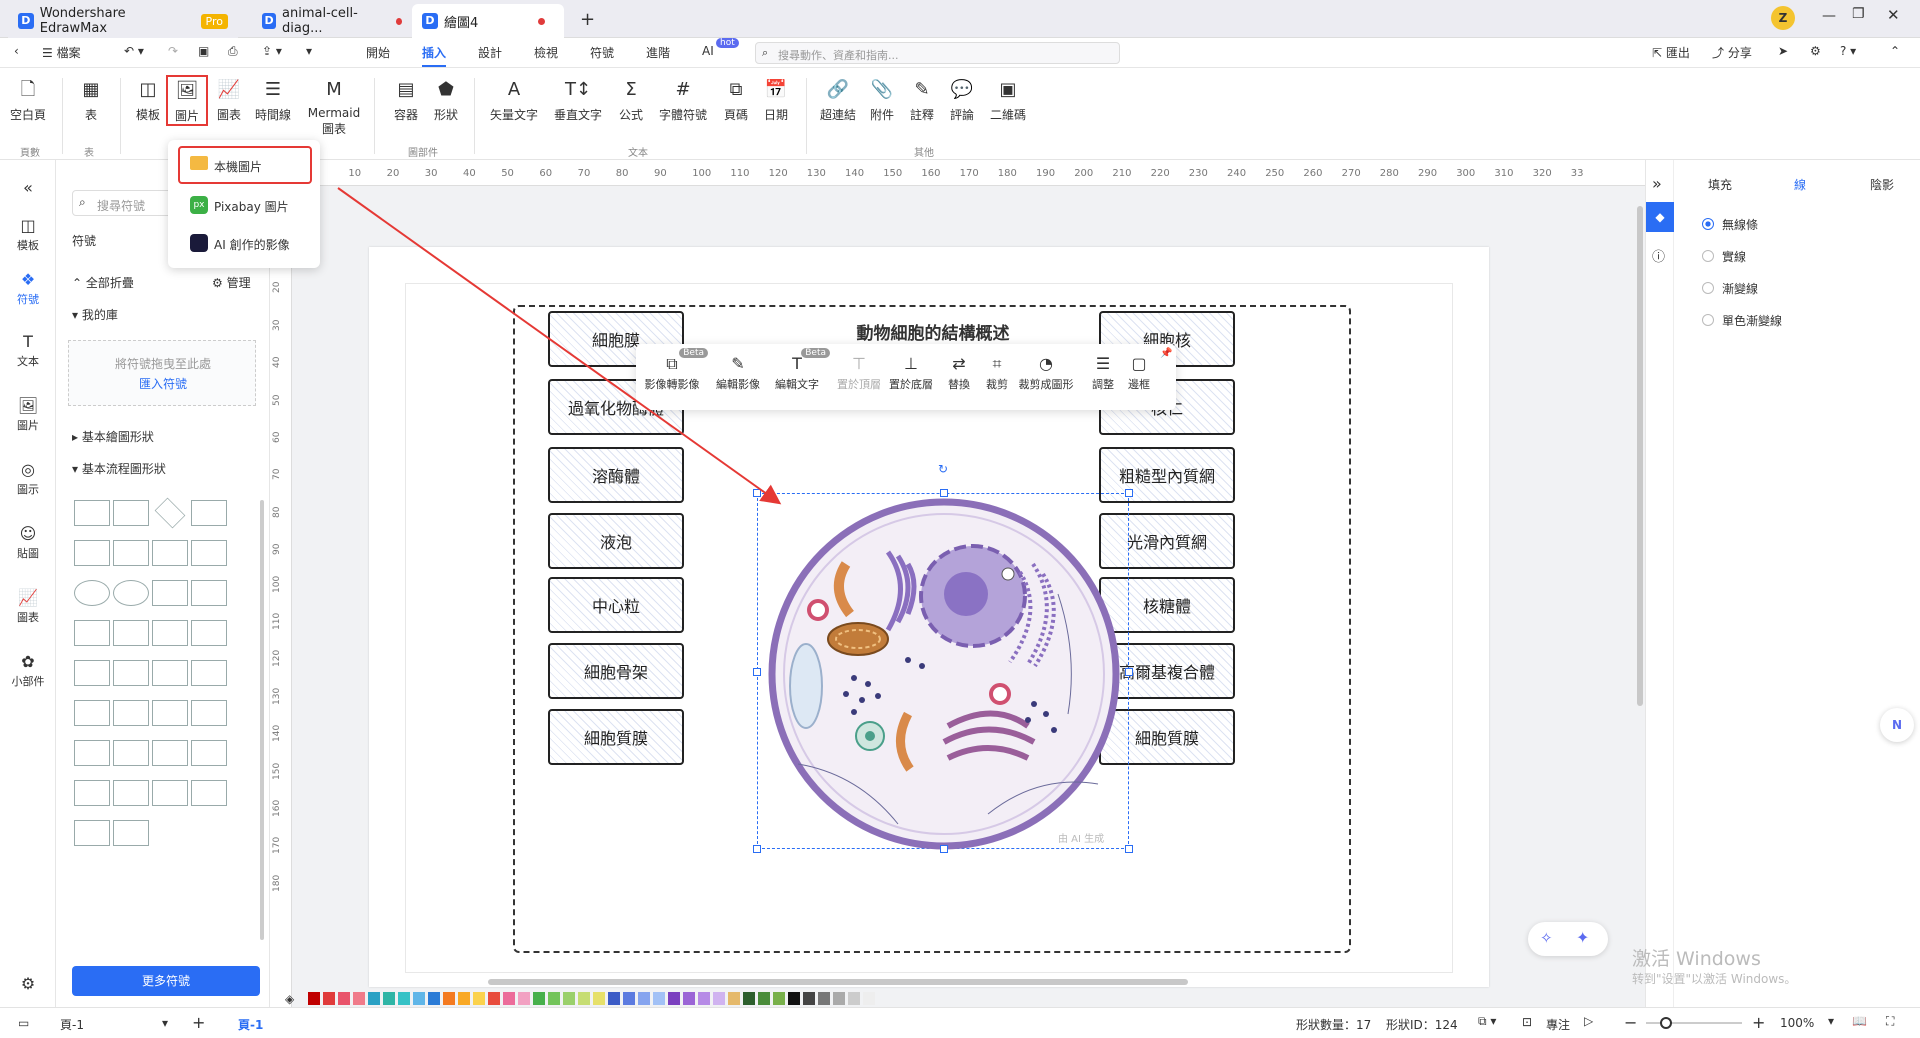  What do you see at coordinates (1630, 1022) in the screenshot?
I see `zoom-out-icon: −` at bounding box center [1630, 1022].